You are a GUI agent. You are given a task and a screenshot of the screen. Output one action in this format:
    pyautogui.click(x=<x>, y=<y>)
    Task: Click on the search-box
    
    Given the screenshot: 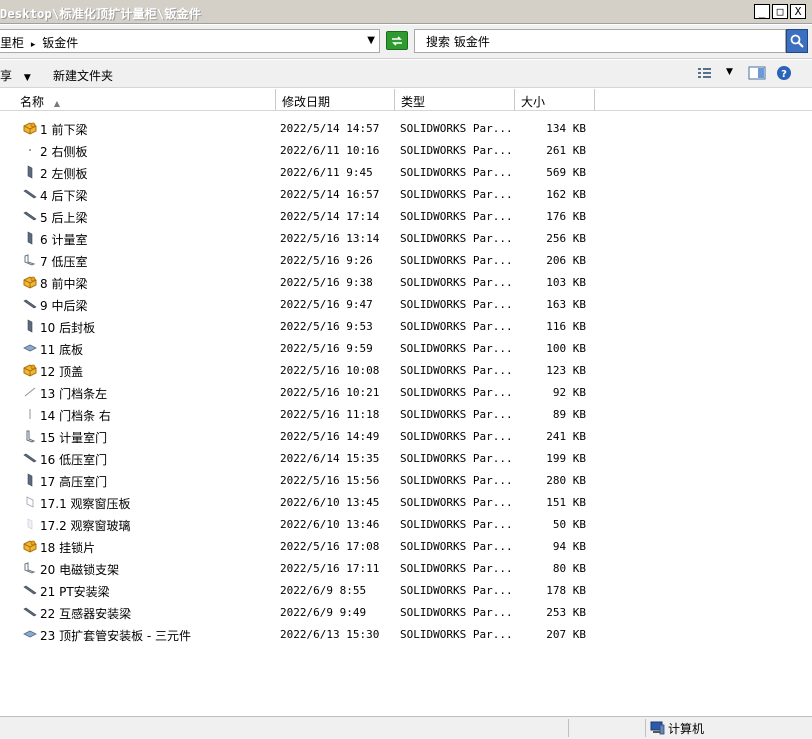 What is the action you would take?
    pyautogui.click(x=600, y=41)
    